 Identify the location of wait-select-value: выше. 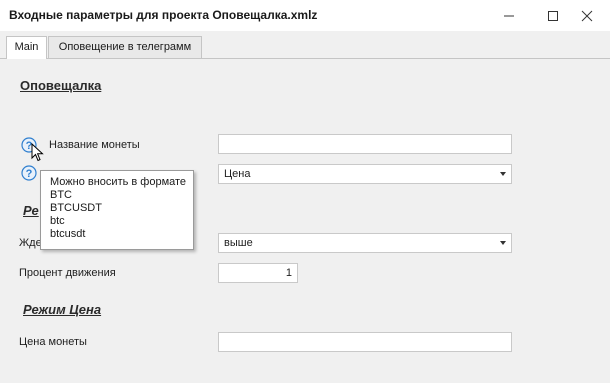
(238, 243).